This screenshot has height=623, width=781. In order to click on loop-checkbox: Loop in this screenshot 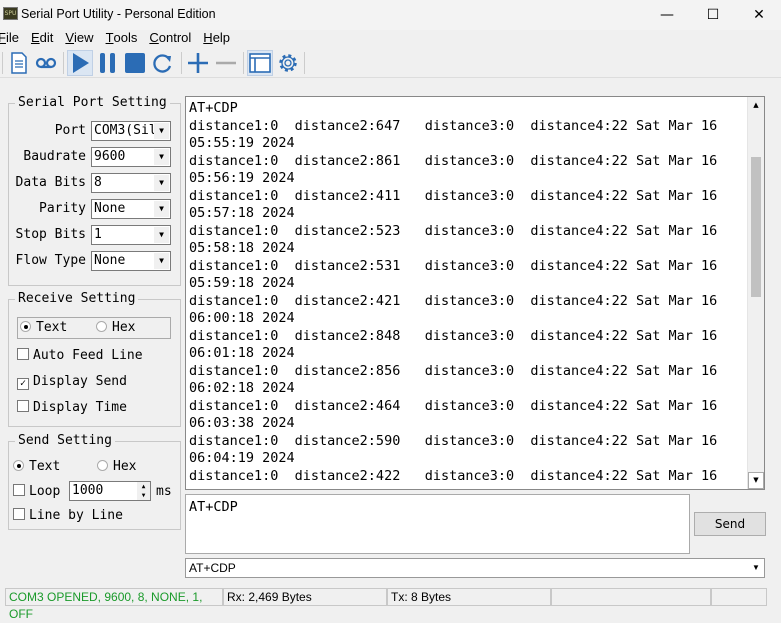, I will do `click(36, 491)`.